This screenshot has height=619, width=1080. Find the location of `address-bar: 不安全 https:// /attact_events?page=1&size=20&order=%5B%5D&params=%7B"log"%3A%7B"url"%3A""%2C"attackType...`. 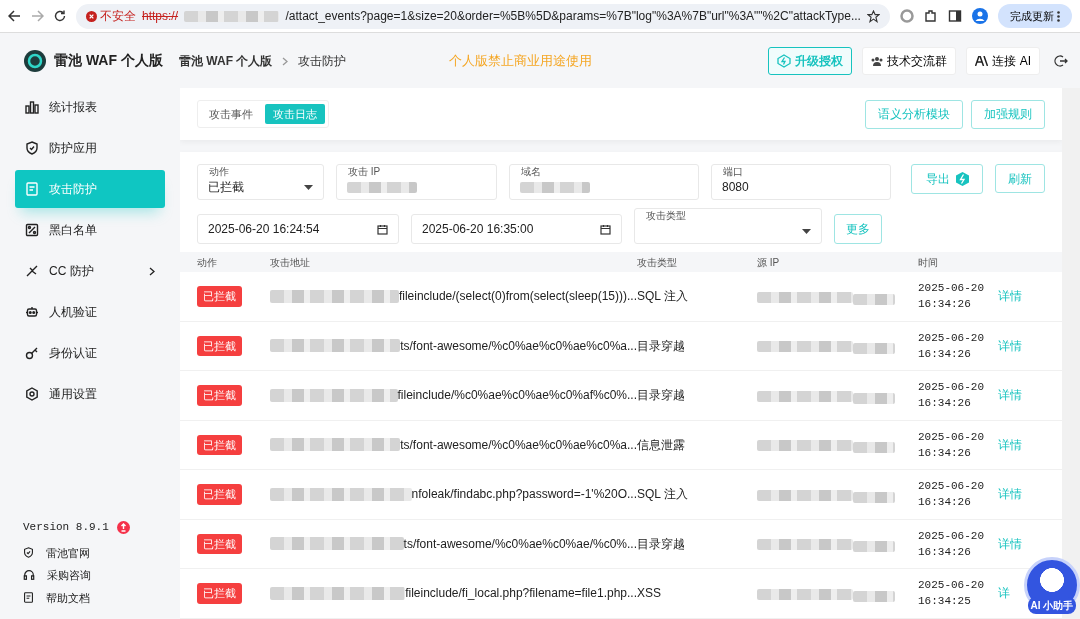

address-bar: 不安全 https:// /attact_events?page=1&size=20&order=%5B%5D&params=%7B"log"%3A%7B"url"%3A""%2C"attackType... is located at coordinates (483, 16).